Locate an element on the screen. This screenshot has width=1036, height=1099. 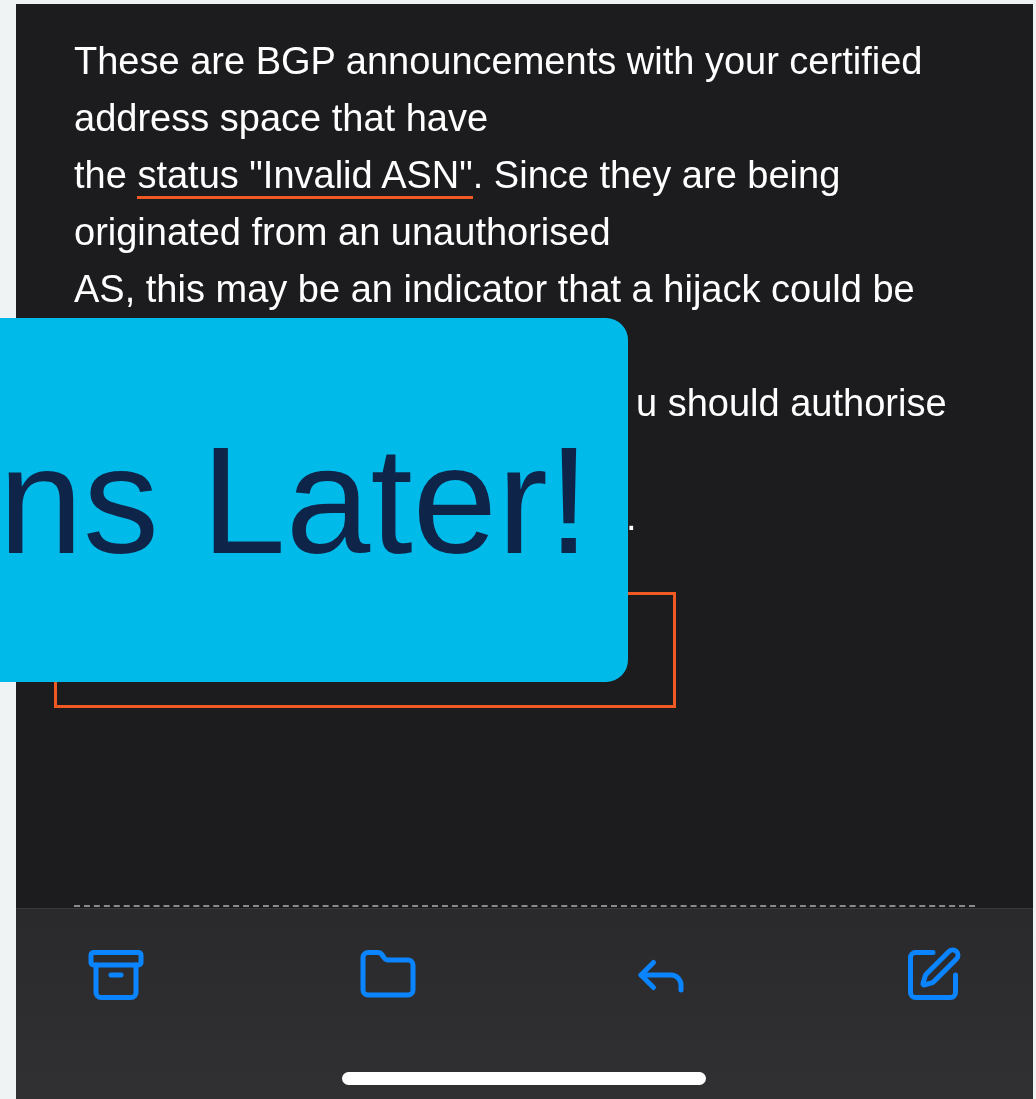
message-text: These are BGP announcements with your certified is located at coordinates (498, 61).